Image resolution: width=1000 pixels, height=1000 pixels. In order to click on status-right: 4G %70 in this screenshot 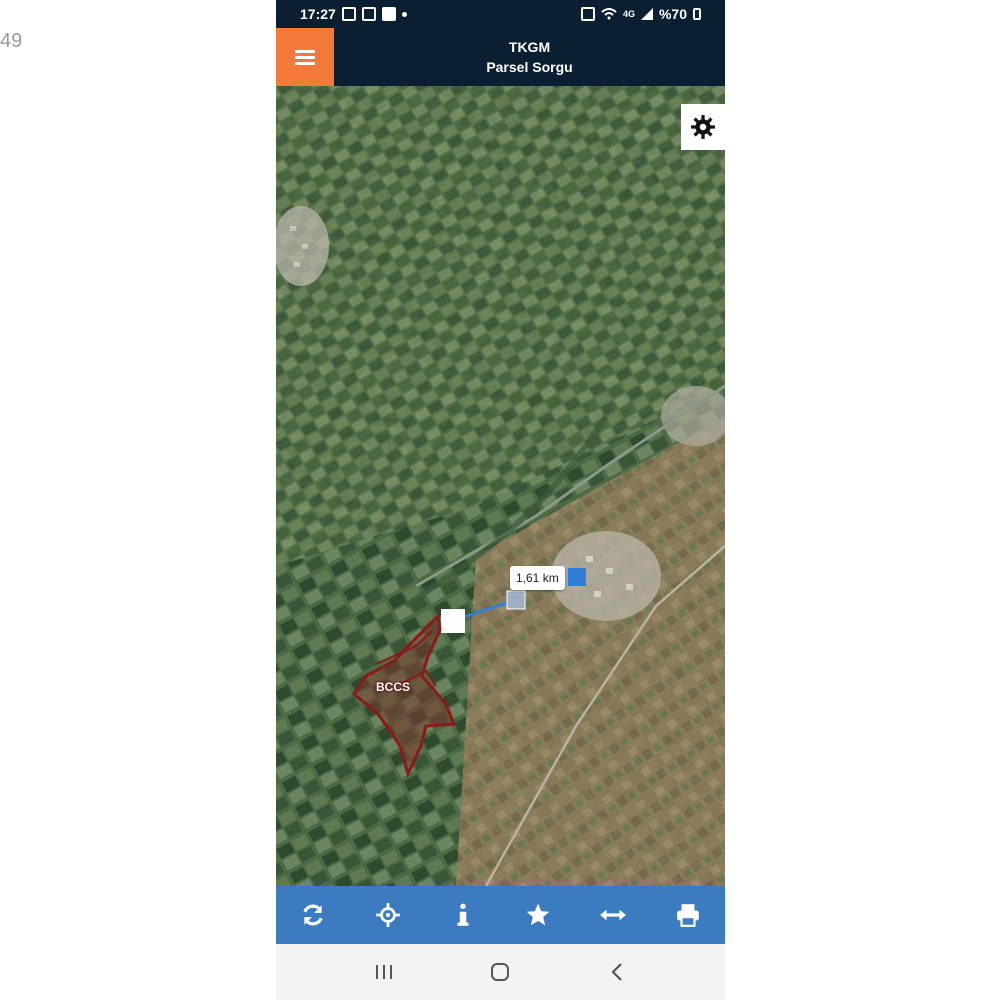, I will do `click(640, 14)`.